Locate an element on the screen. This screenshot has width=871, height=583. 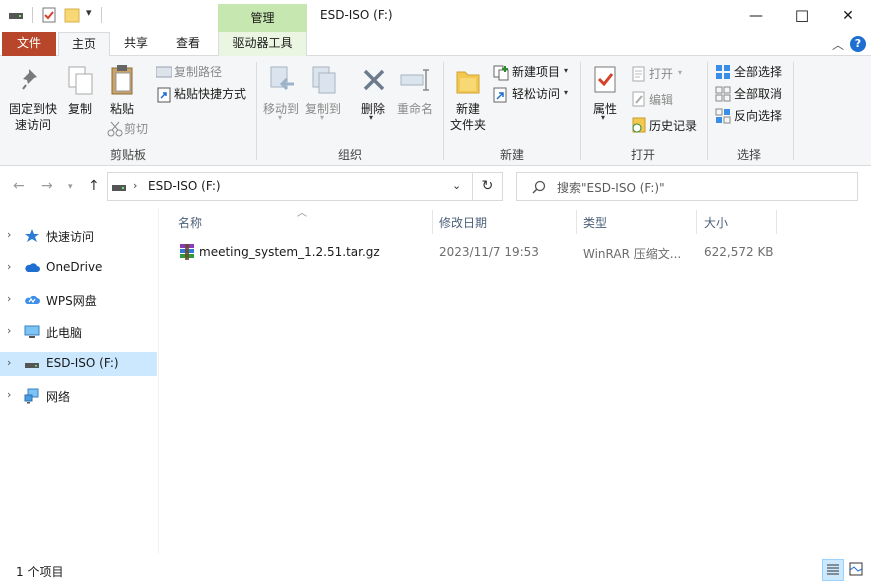
nav-item-label: OneDrive is located at coordinates (74, 267).